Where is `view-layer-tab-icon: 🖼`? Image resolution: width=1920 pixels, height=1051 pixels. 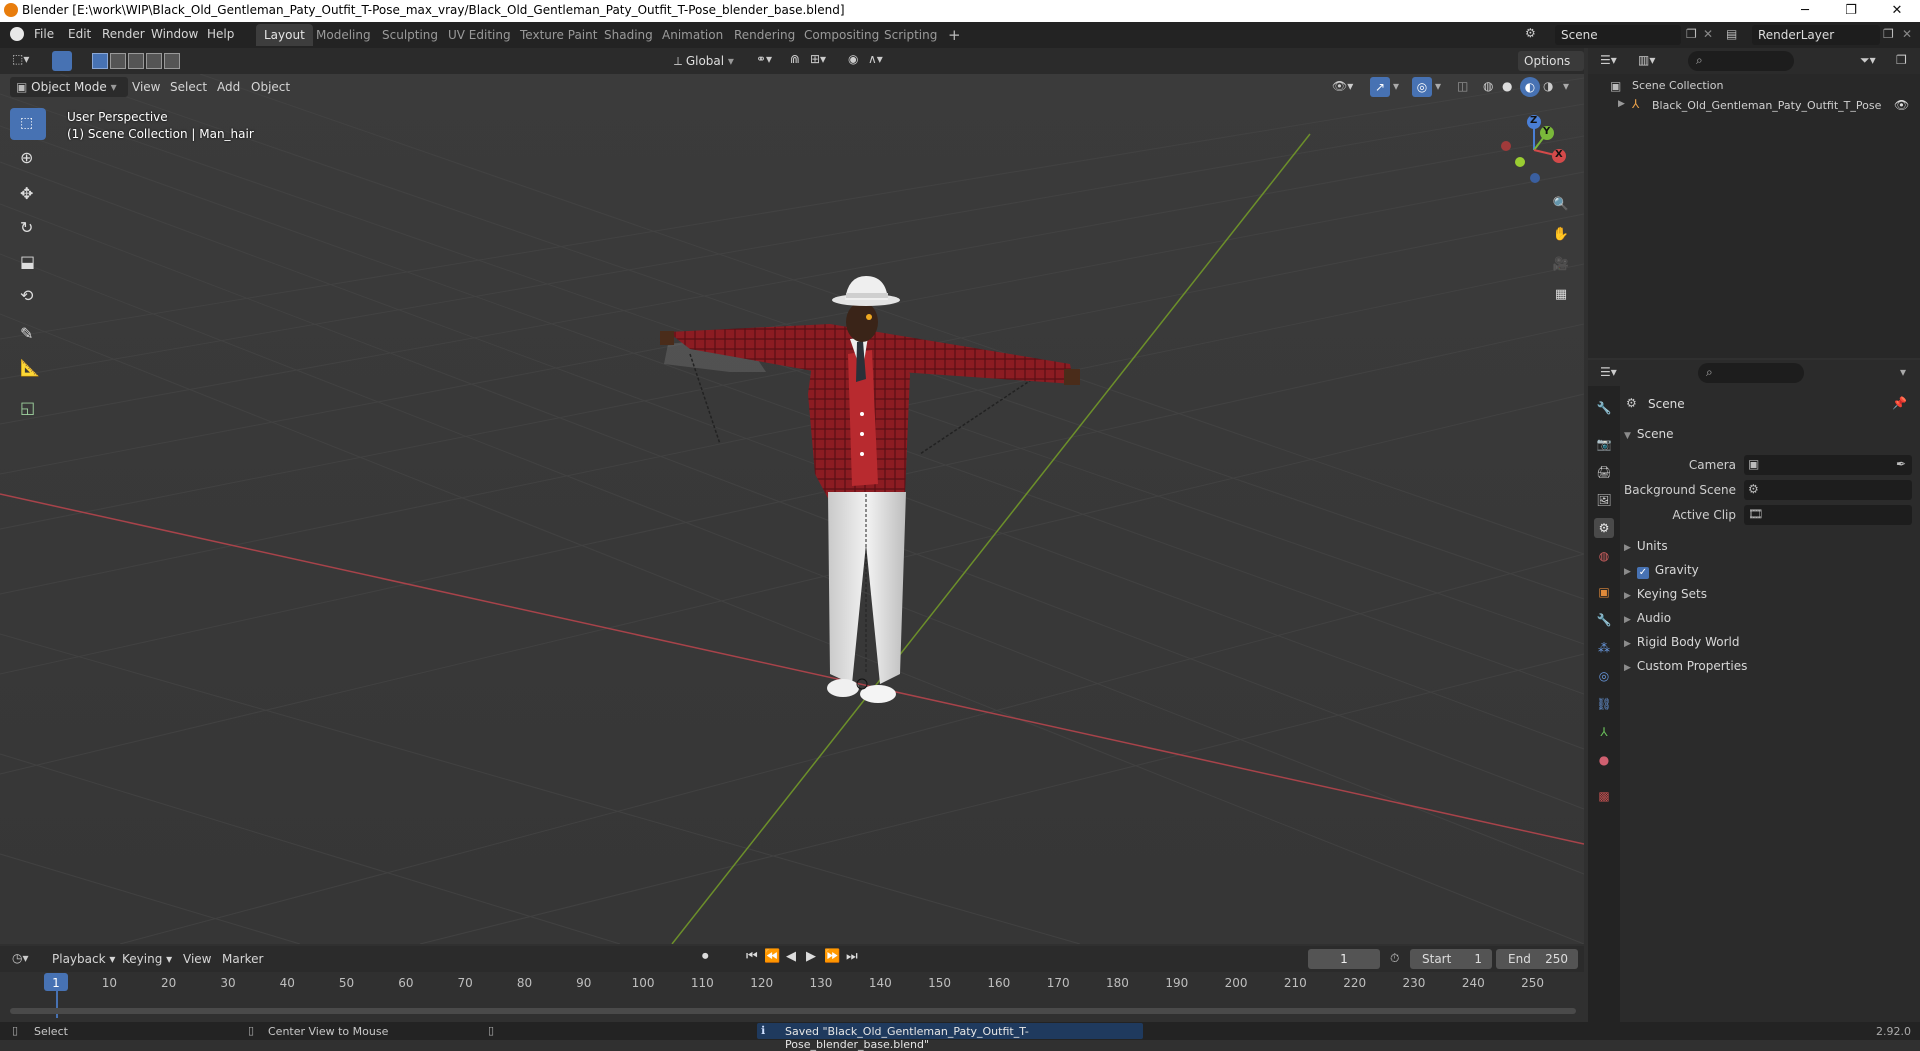 view-layer-tab-icon: 🖼 is located at coordinates (1604, 500).